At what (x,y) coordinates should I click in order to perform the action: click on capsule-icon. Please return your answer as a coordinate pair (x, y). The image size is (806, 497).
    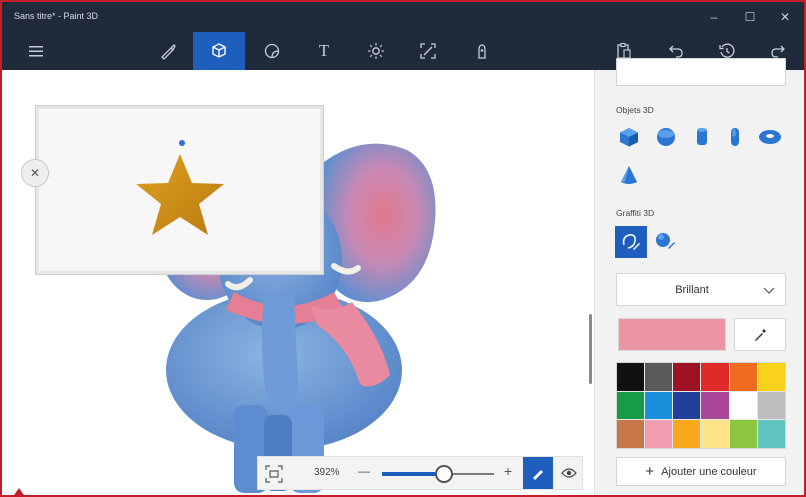
    Looking at the image, I should click on (735, 137).